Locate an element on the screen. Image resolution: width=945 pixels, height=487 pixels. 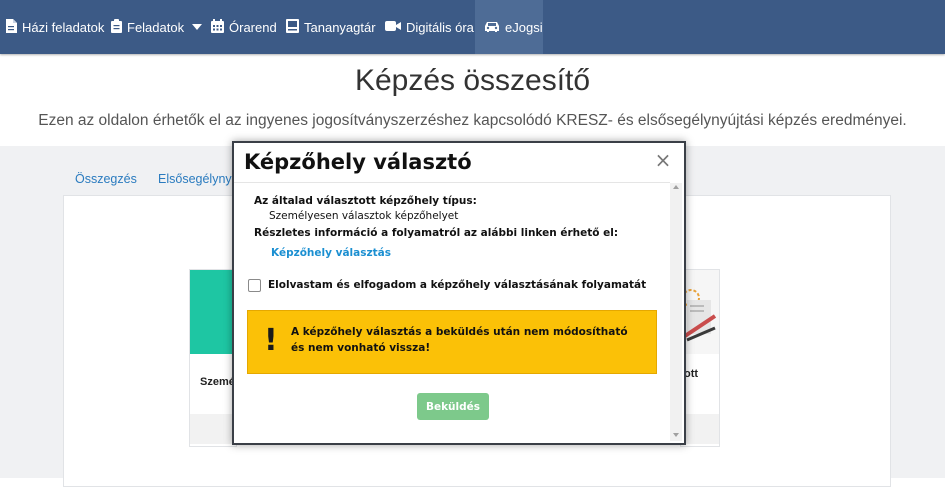
card-title-left: Szemé is located at coordinates (217, 382).